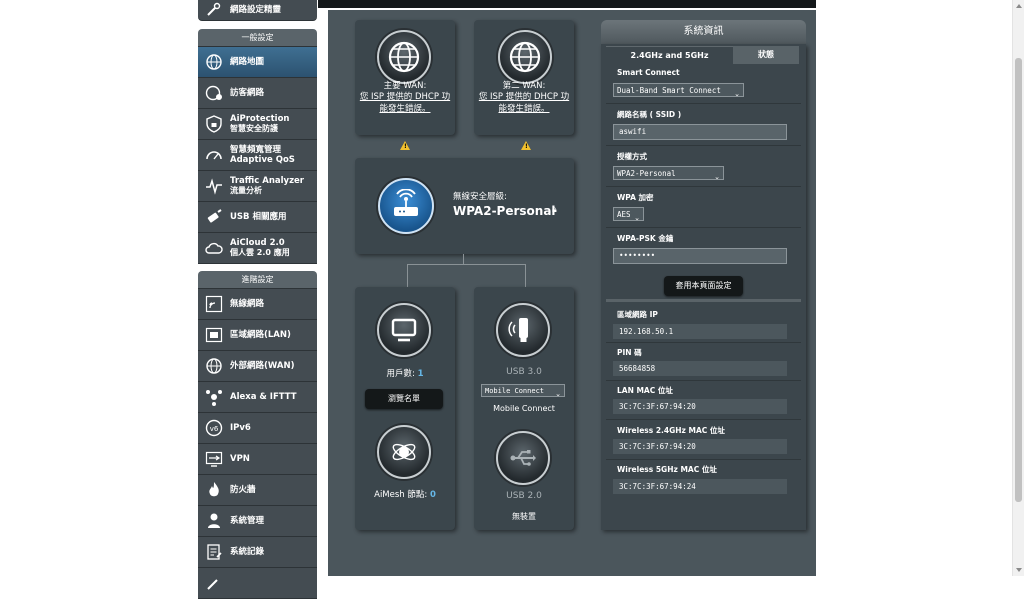  I want to click on usb-symbol-icon, so click(523, 458).